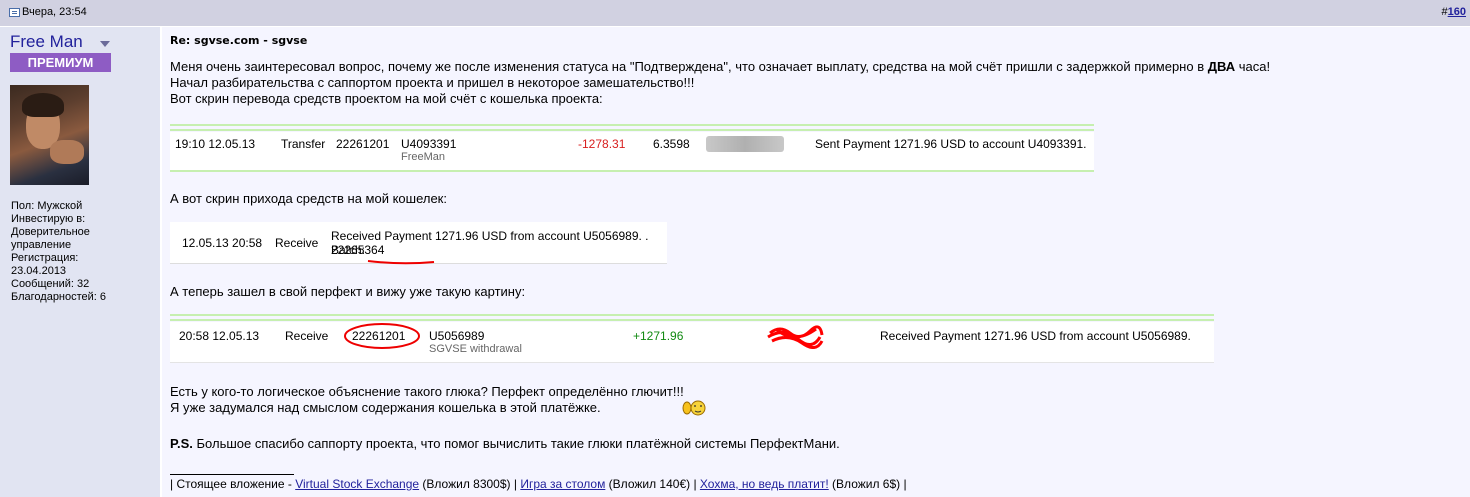 The image size is (1470, 497). Describe the element at coordinates (47, 206) in the screenshot. I see `user-info-line: Пол: Мужской` at that location.